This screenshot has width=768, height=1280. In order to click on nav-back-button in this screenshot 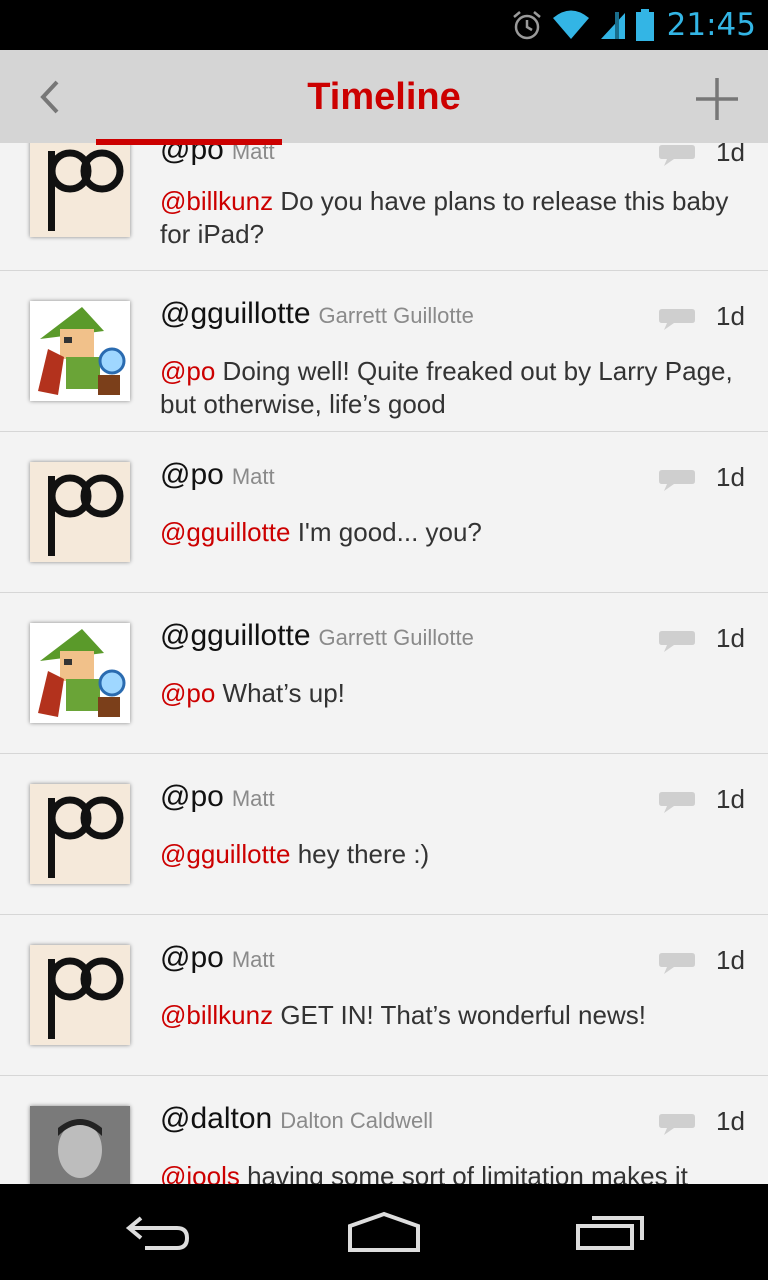, I will do `click(158, 1232)`.